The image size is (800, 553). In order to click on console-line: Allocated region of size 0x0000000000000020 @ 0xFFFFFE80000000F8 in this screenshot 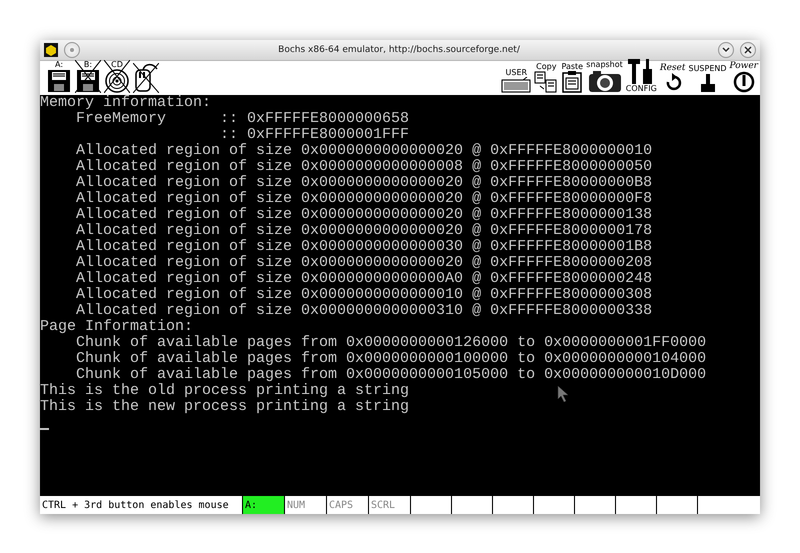, I will do `click(364, 199)`.